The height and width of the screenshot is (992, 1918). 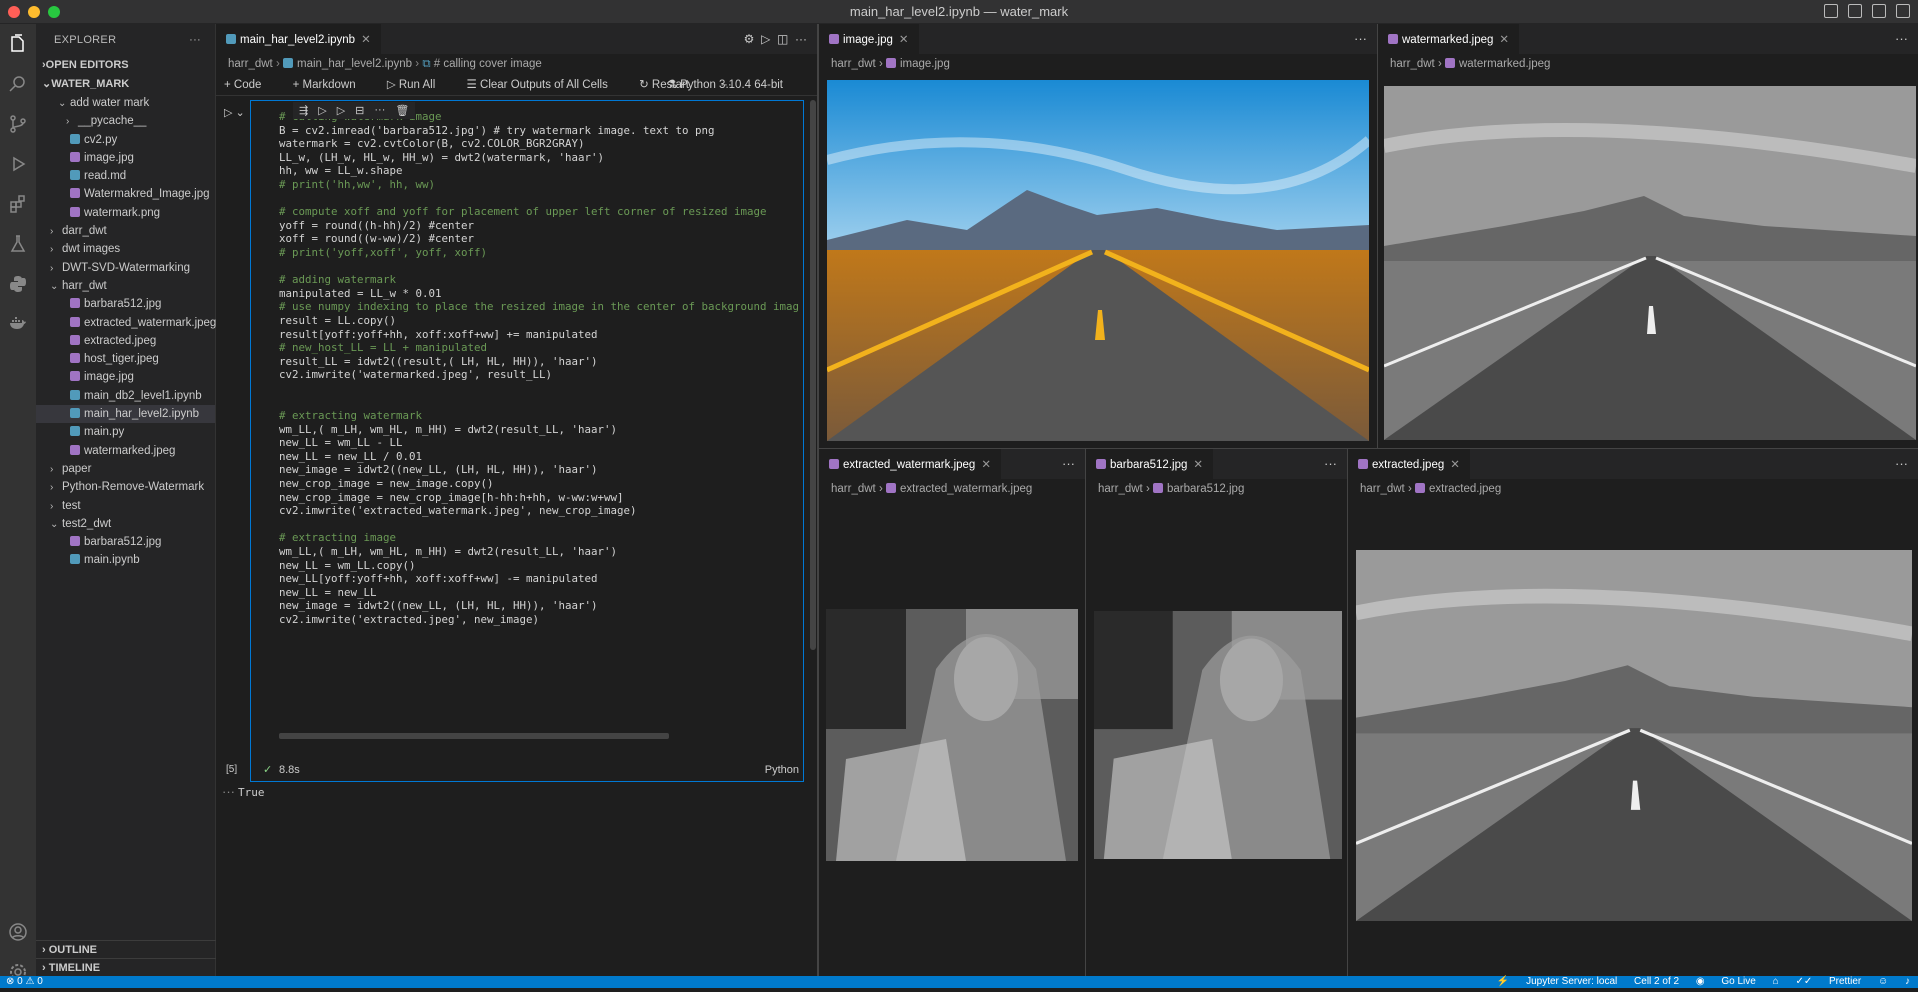 I want to click on tree-file: main.ipynb, so click(x=125, y=560).